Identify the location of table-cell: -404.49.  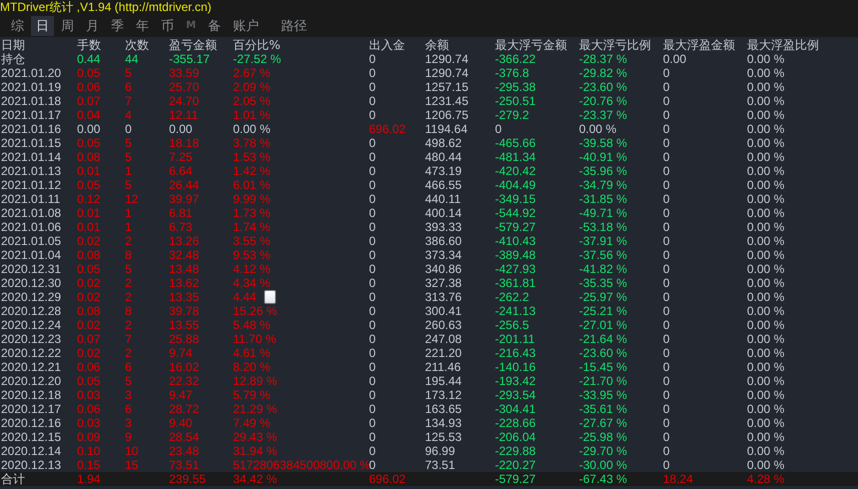
(515, 185).